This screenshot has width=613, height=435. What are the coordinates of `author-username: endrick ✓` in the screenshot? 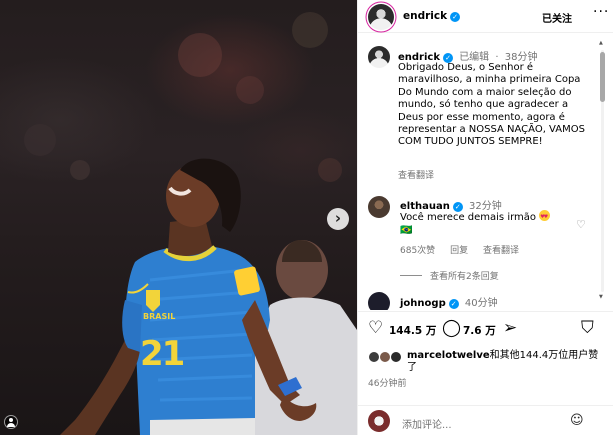 It's located at (432, 16).